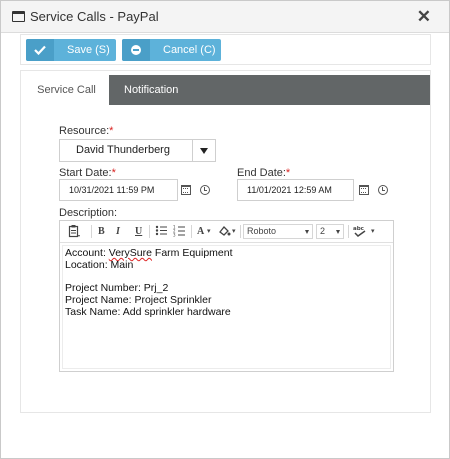 The height and width of the screenshot is (459, 450). What do you see at coordinates (87, 173) in the screenshot?
I see `start-date-label: Start Date:*` at bounding box center [87, 173].